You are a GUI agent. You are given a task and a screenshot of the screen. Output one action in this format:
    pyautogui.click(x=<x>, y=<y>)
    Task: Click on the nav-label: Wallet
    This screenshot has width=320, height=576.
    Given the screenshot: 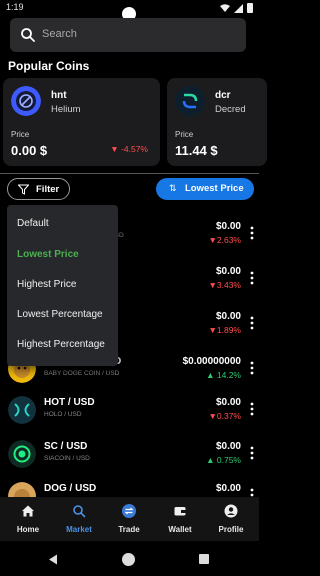 What is the action you would take?
    pyautogui.click(x=180, y=529)
    